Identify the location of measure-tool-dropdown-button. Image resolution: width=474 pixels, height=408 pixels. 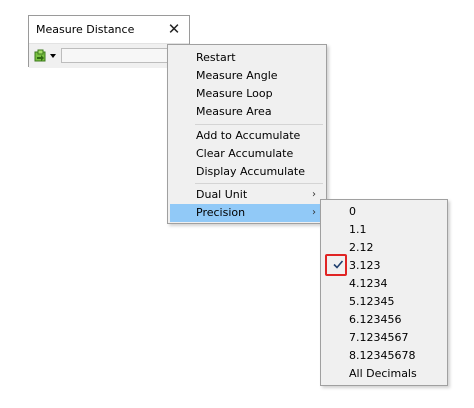
(45, 56).